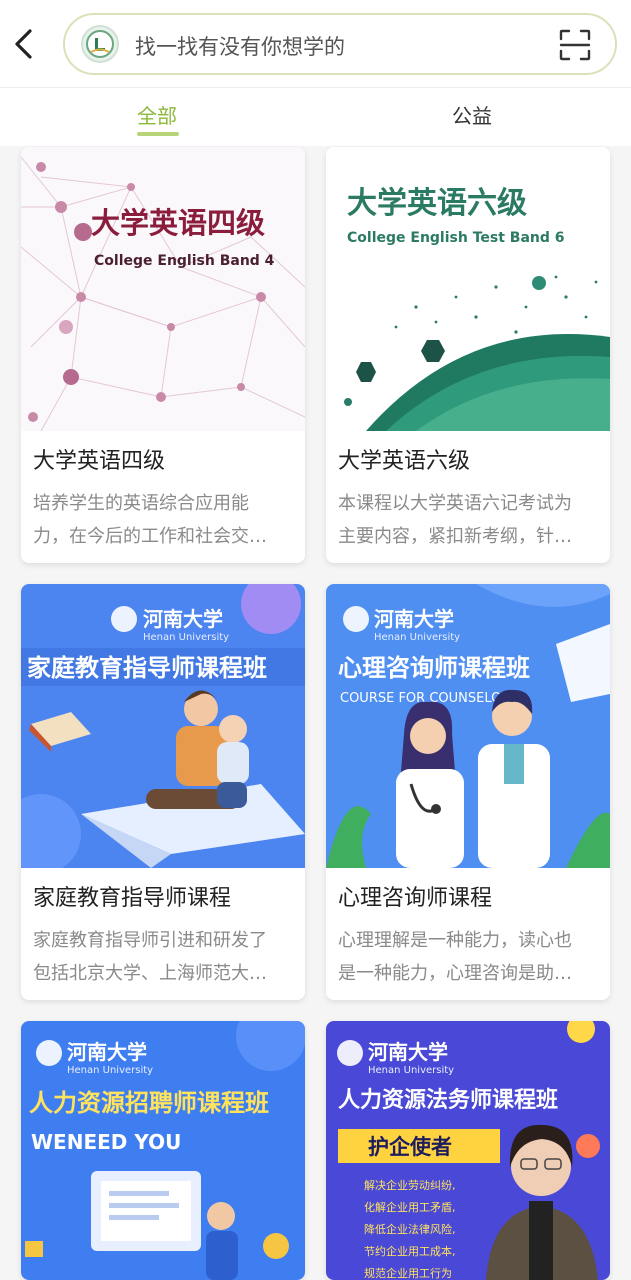 This screenshot has height=1280, width=631. I want to click on course-title: 大学英语四级, so click(99, 461).